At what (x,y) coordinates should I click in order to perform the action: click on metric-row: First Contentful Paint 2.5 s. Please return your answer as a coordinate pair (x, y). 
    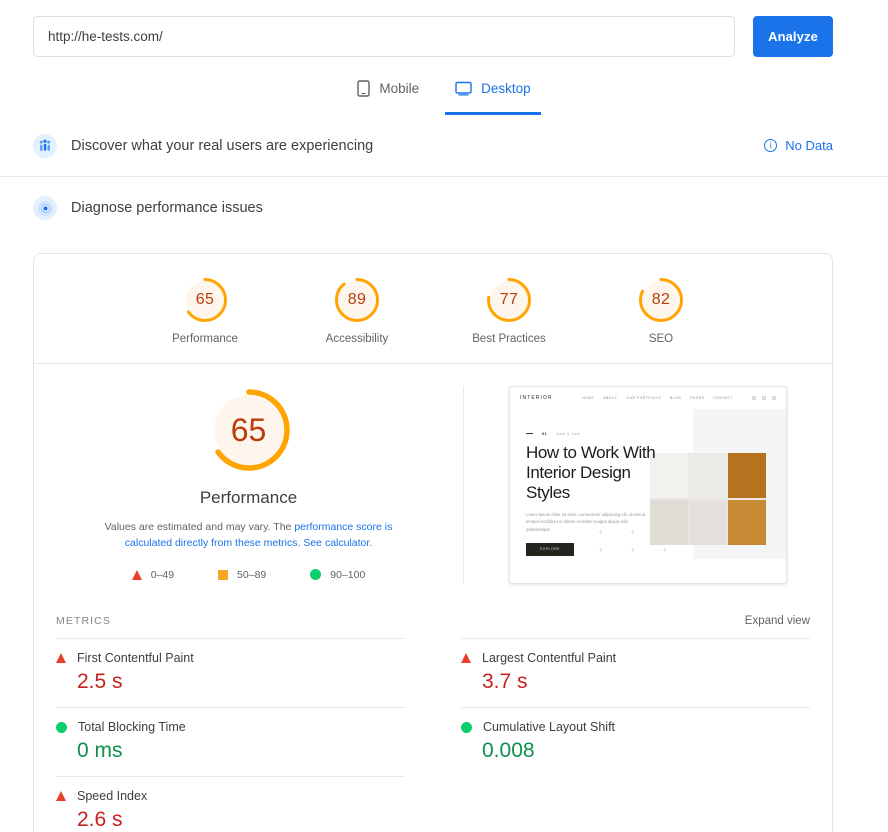
    Looking at the image, I should click on (230, 672).